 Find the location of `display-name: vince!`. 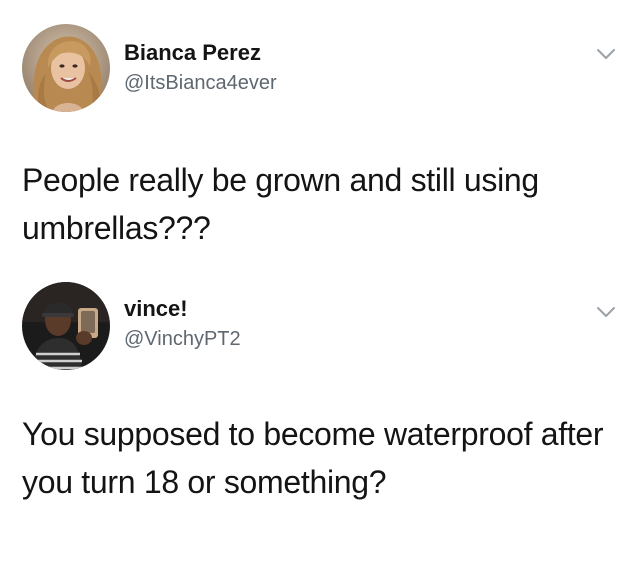

display-name: vince! is located at coordinates (156, 309).